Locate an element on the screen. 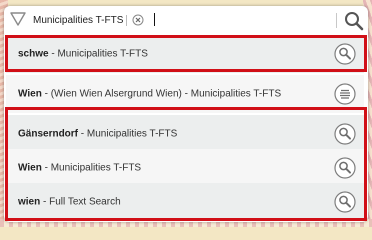 The height and width of the screenshot is (240, 372). result-match: wien is located at coordinates (29, 202).